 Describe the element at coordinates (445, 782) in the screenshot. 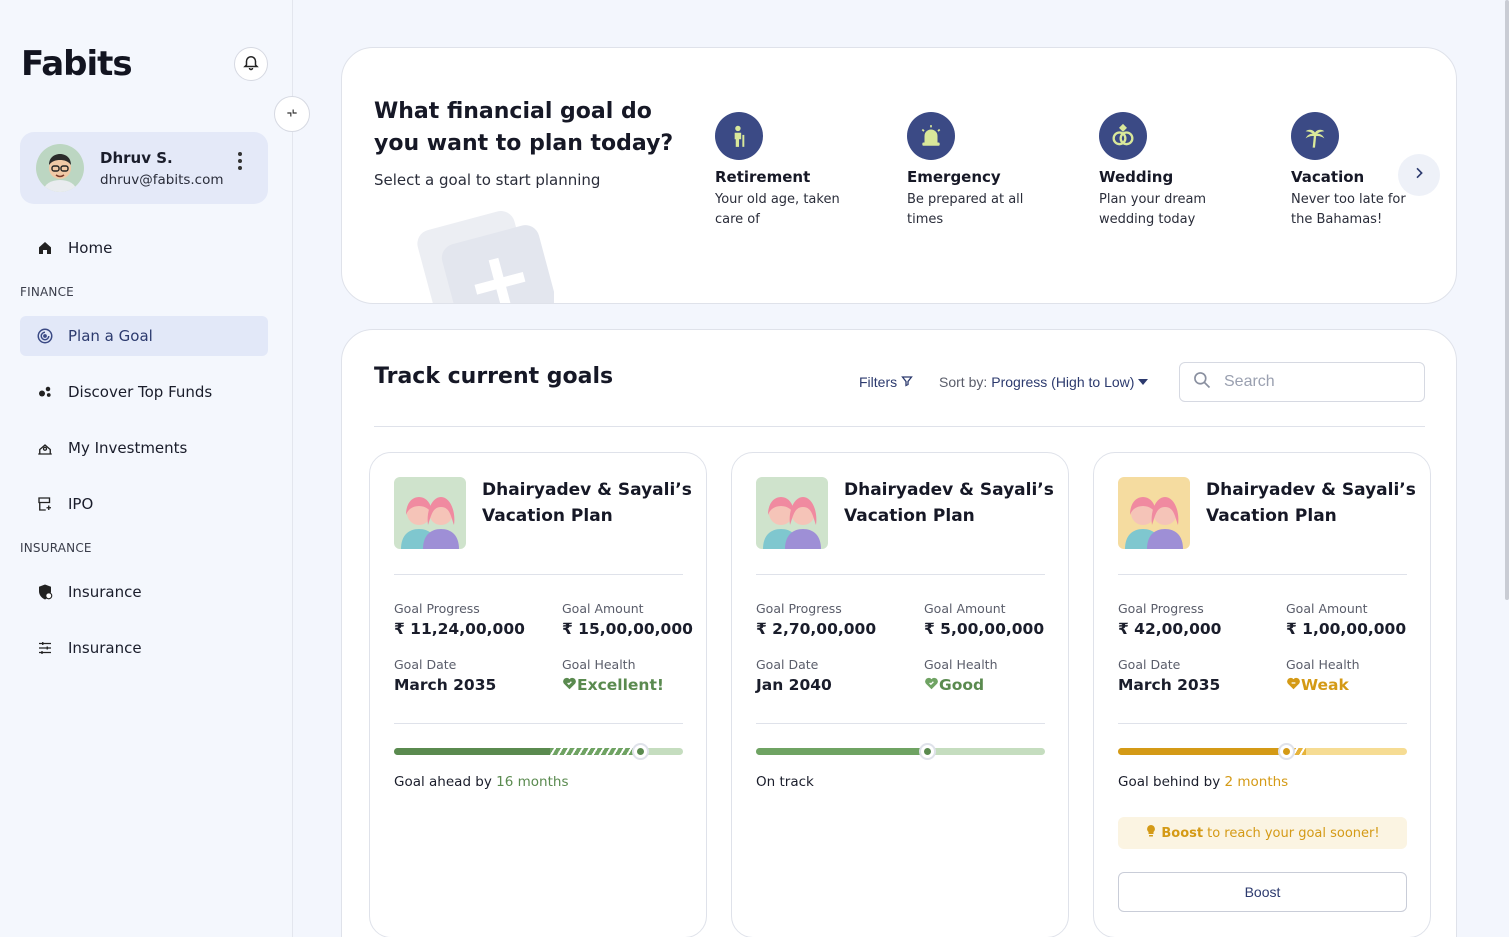

I see `status-text: Goal ahead by` at that location.